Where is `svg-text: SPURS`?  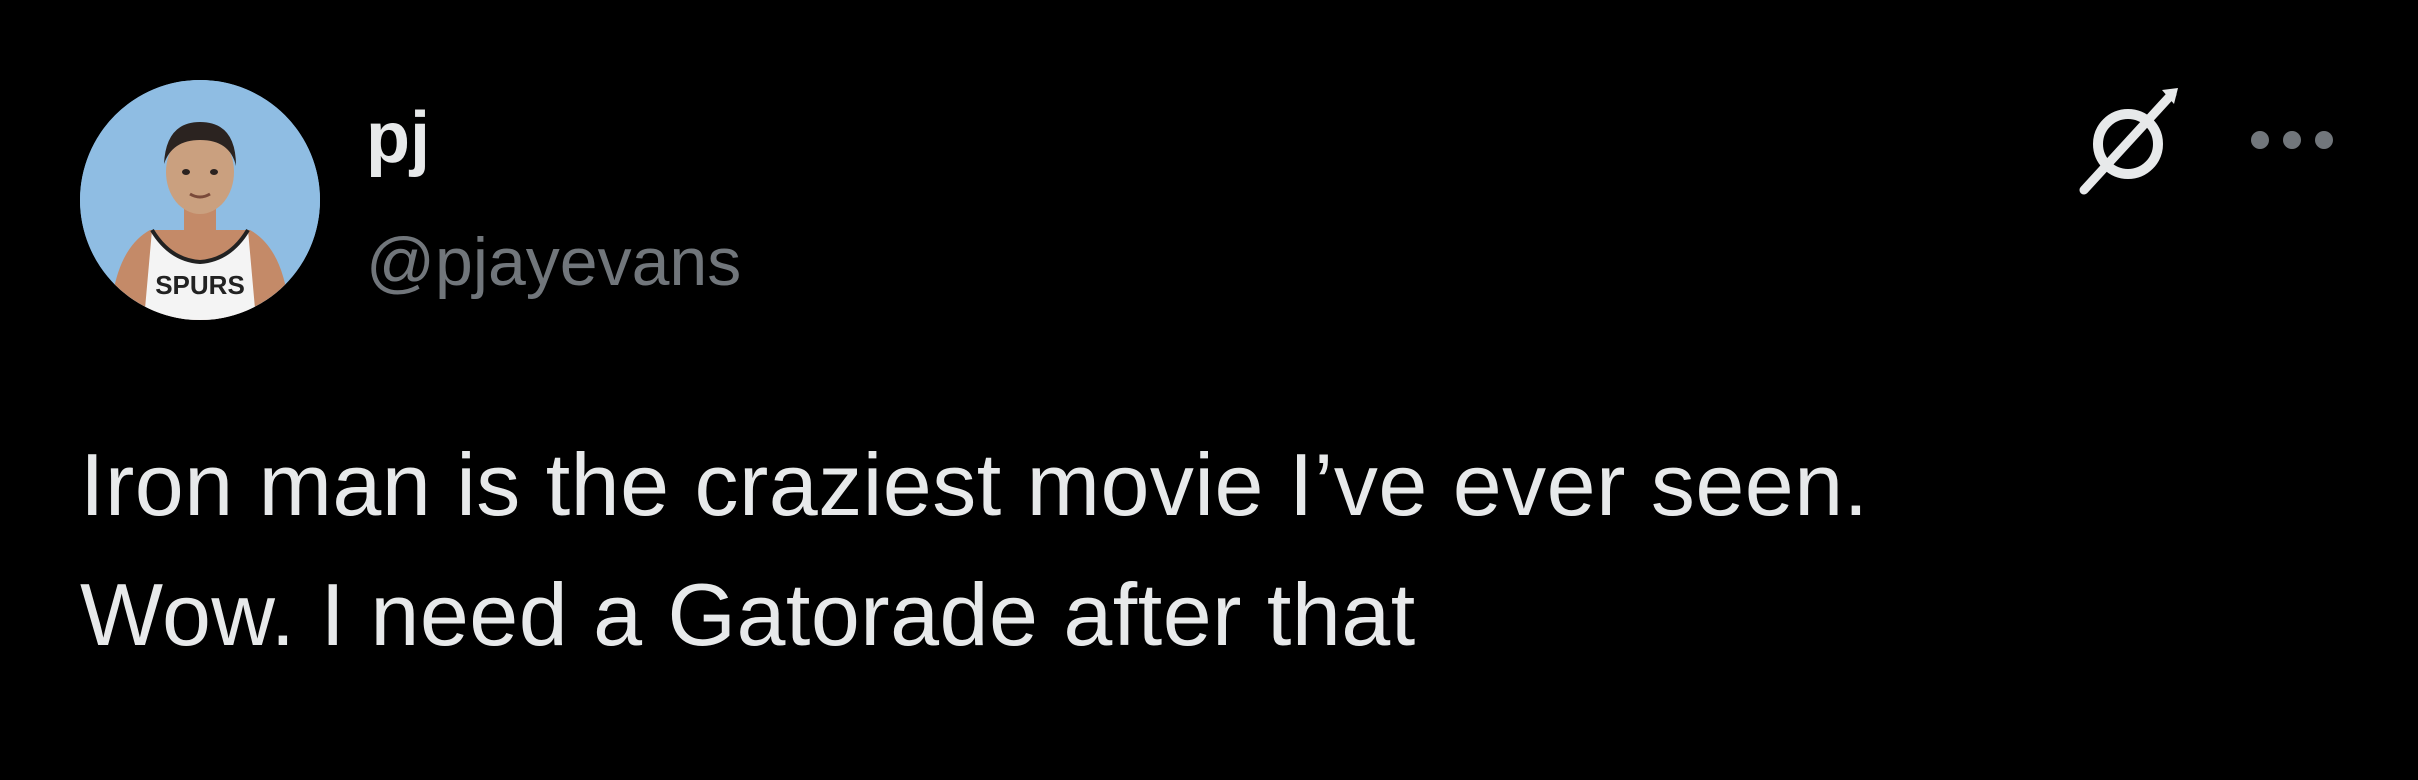
svg-text: SPURS is located at coordinates (200, 285).